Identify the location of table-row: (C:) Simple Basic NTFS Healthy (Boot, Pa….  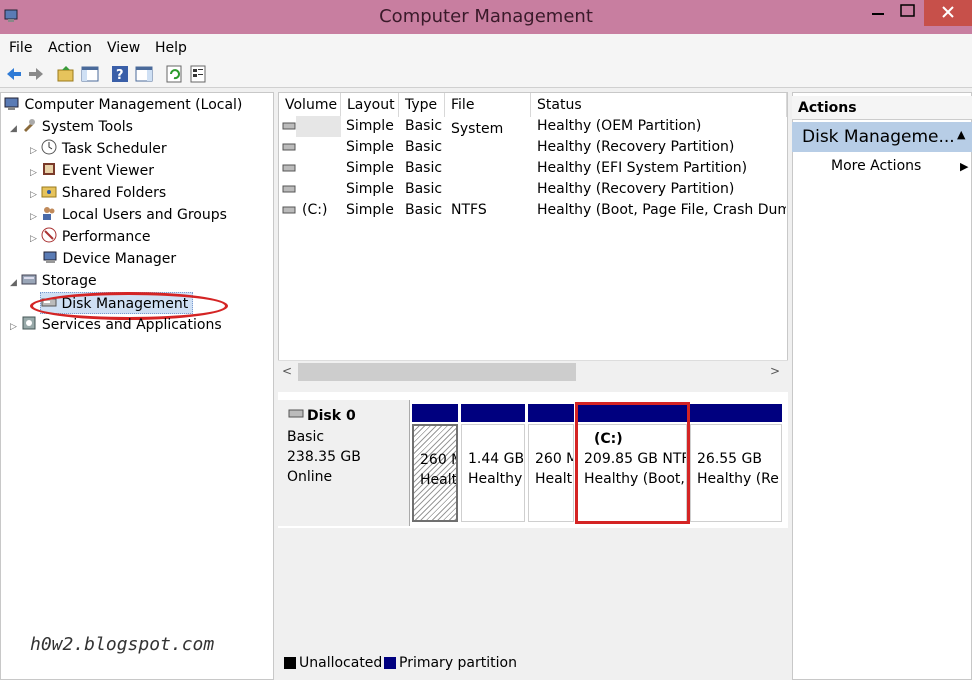
(533, 210).